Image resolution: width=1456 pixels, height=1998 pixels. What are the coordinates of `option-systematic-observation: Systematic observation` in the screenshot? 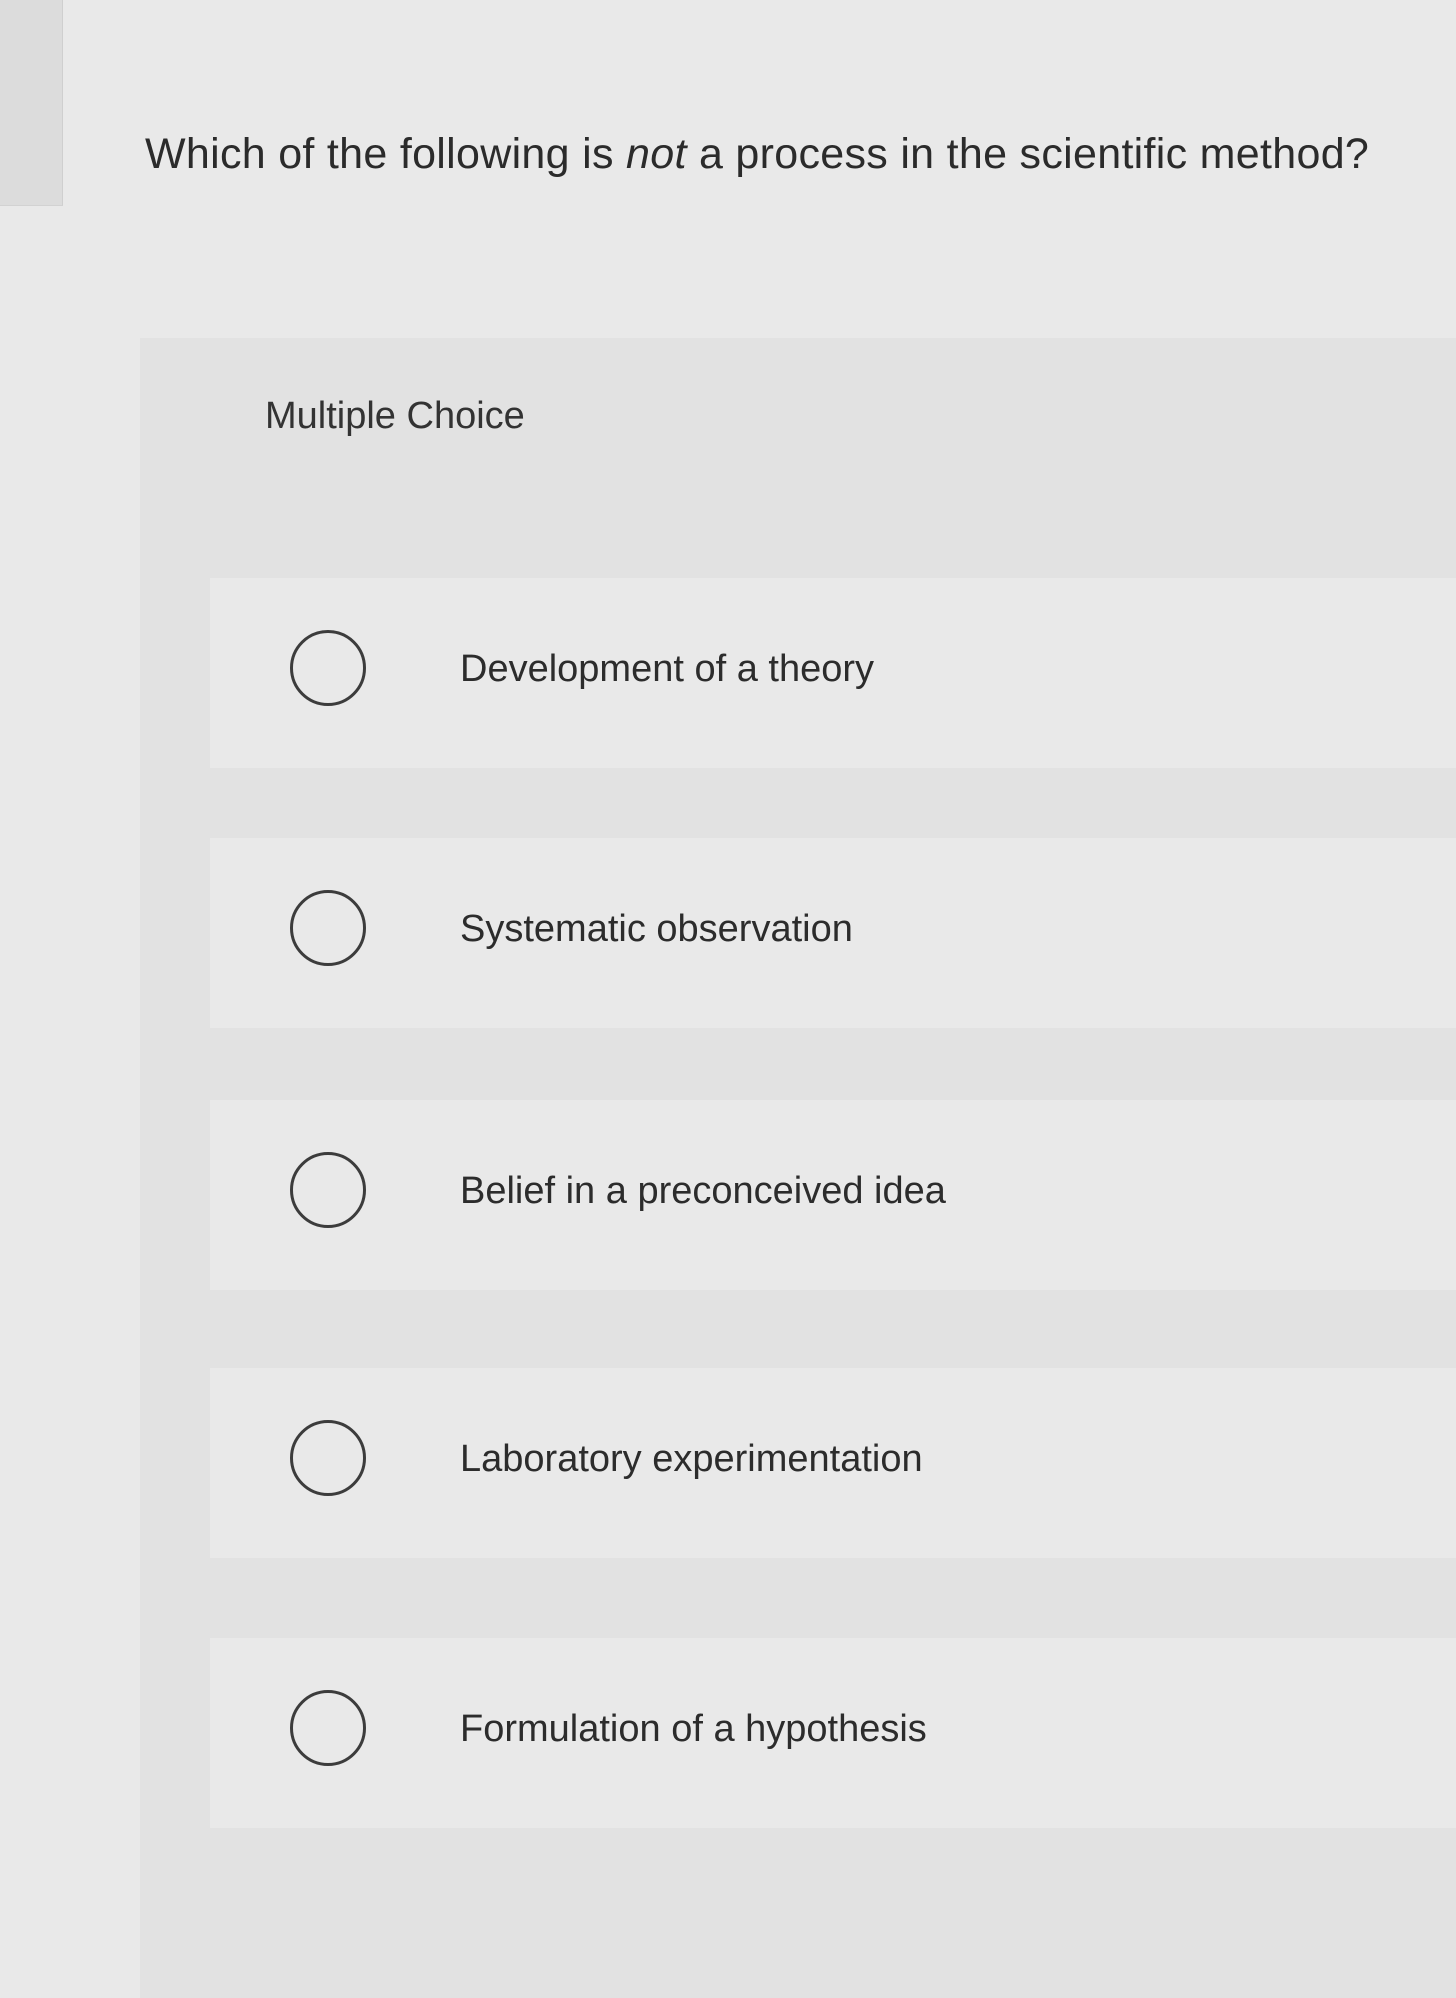 It's located at (833, 933).